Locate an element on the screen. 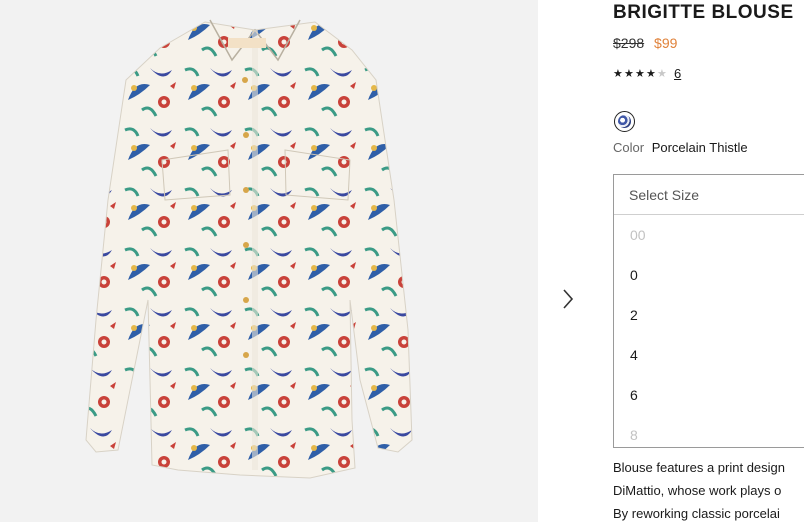 Image resolution: width=804 pixels, height=522 pixels. swatch-pattern-icon is located at coordinates (624, 121).